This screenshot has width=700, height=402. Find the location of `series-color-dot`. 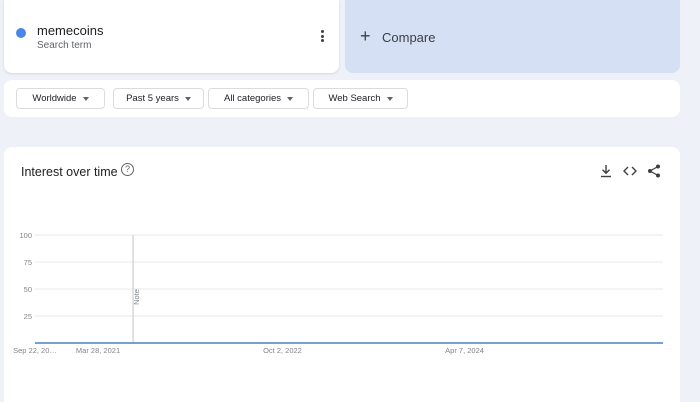

series-color-dot is located at coordinates (21, 33).